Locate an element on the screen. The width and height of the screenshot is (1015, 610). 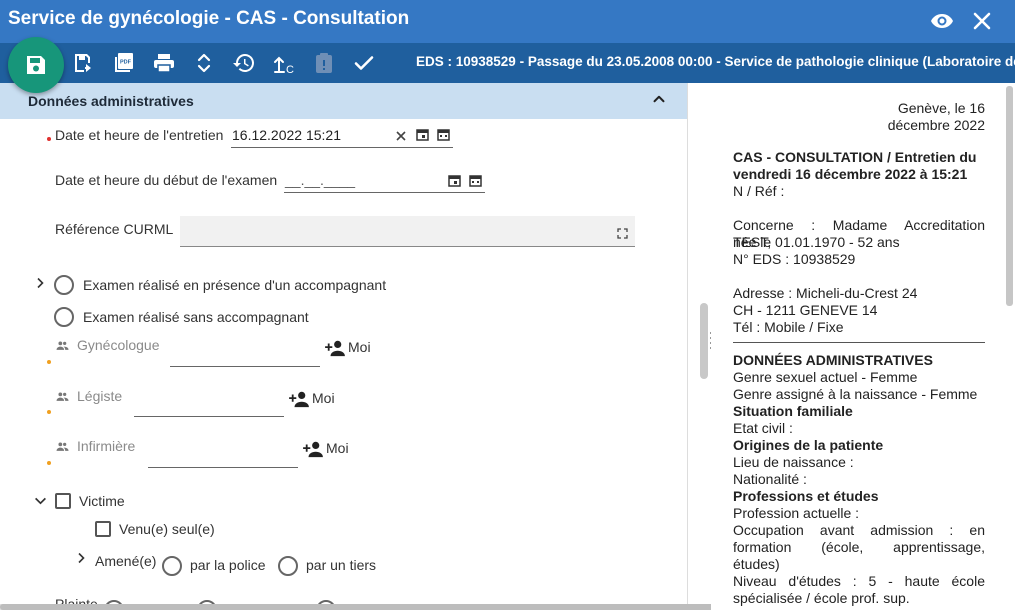
radio-alone-label: Examen réalisé sans accompagnant is located at coordinates (196, 317).